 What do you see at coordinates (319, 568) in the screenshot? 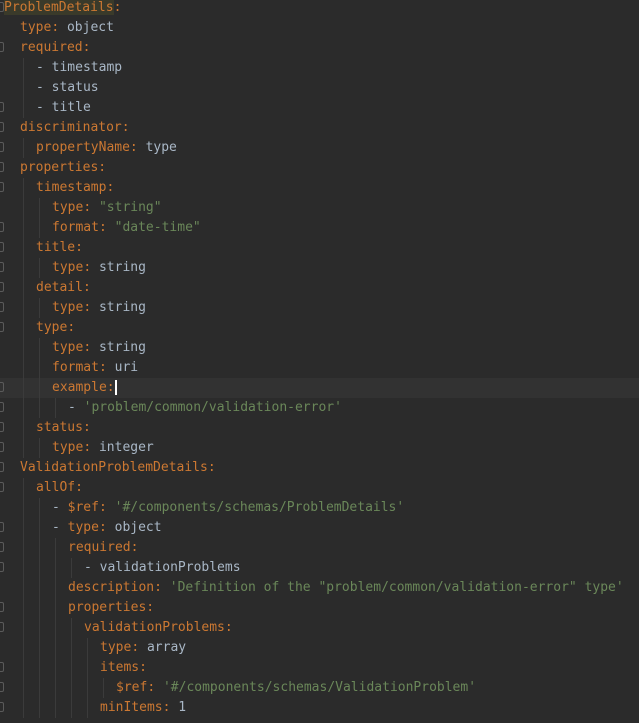
I see `code-line: - validationProblems` at bounding box center [319, 568].